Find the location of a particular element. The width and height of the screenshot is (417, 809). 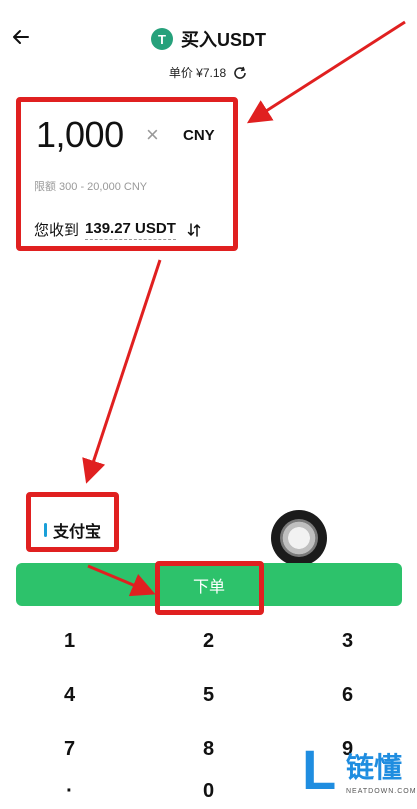

unit-price: 单价 ¥7.18 is located at coordinates (208, 72).